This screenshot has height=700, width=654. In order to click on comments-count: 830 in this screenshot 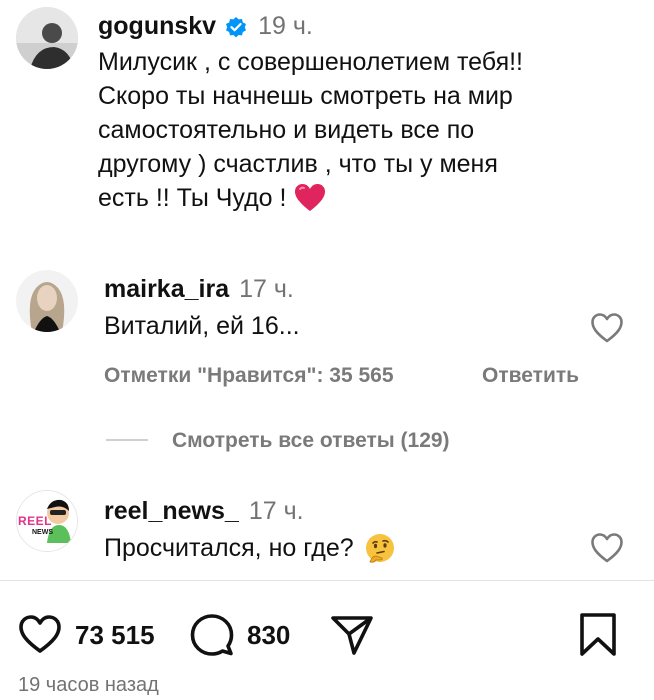, I will do `click(268, 635)`.